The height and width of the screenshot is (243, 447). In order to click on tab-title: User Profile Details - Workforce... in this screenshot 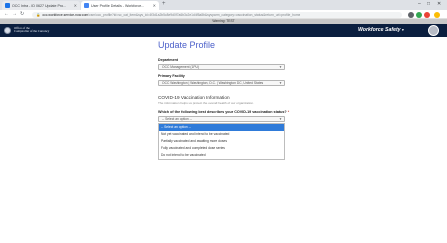, I will do `click(118, 5)`.